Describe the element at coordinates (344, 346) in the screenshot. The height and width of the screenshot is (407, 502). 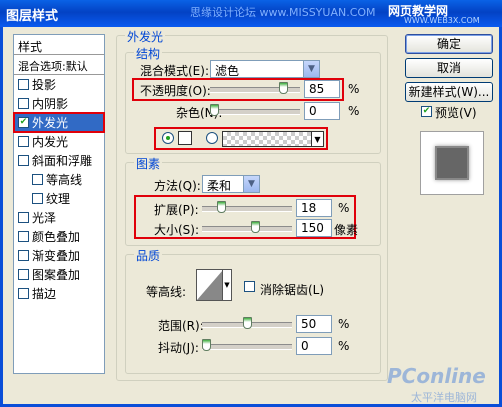
I see `jitter-unit: %` at that location.